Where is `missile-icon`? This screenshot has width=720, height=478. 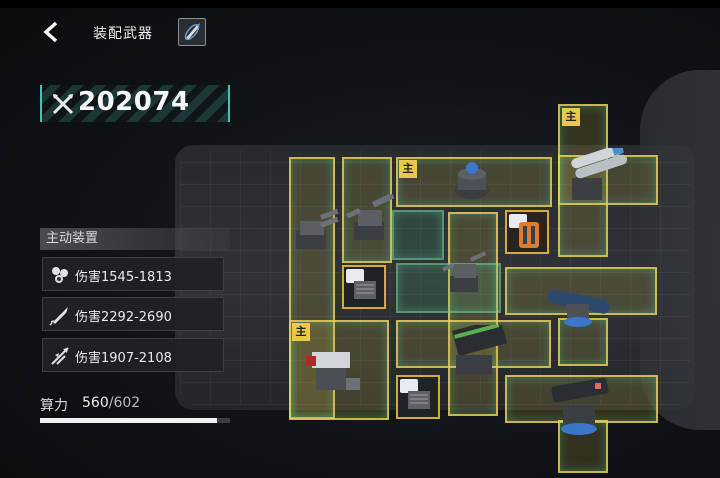
missile-icon is located at coordinates (58, 316).